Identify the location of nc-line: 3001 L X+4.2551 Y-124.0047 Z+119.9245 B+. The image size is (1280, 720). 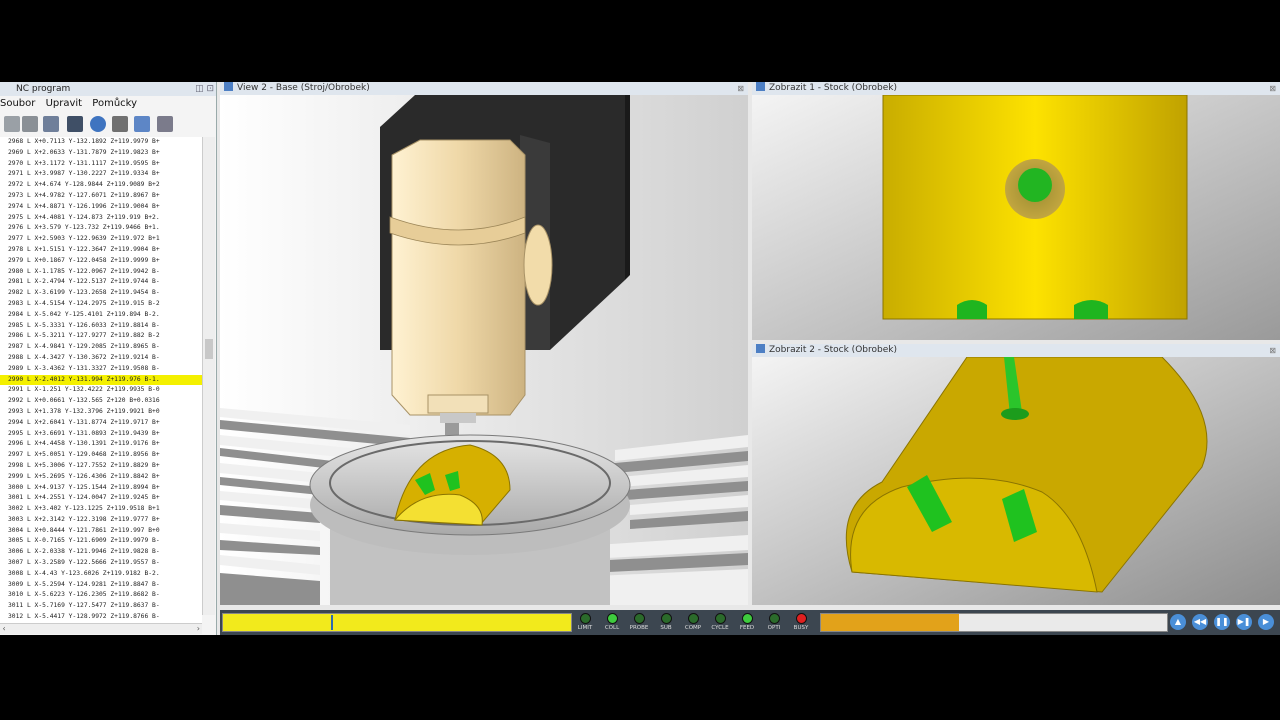
(101, 498).